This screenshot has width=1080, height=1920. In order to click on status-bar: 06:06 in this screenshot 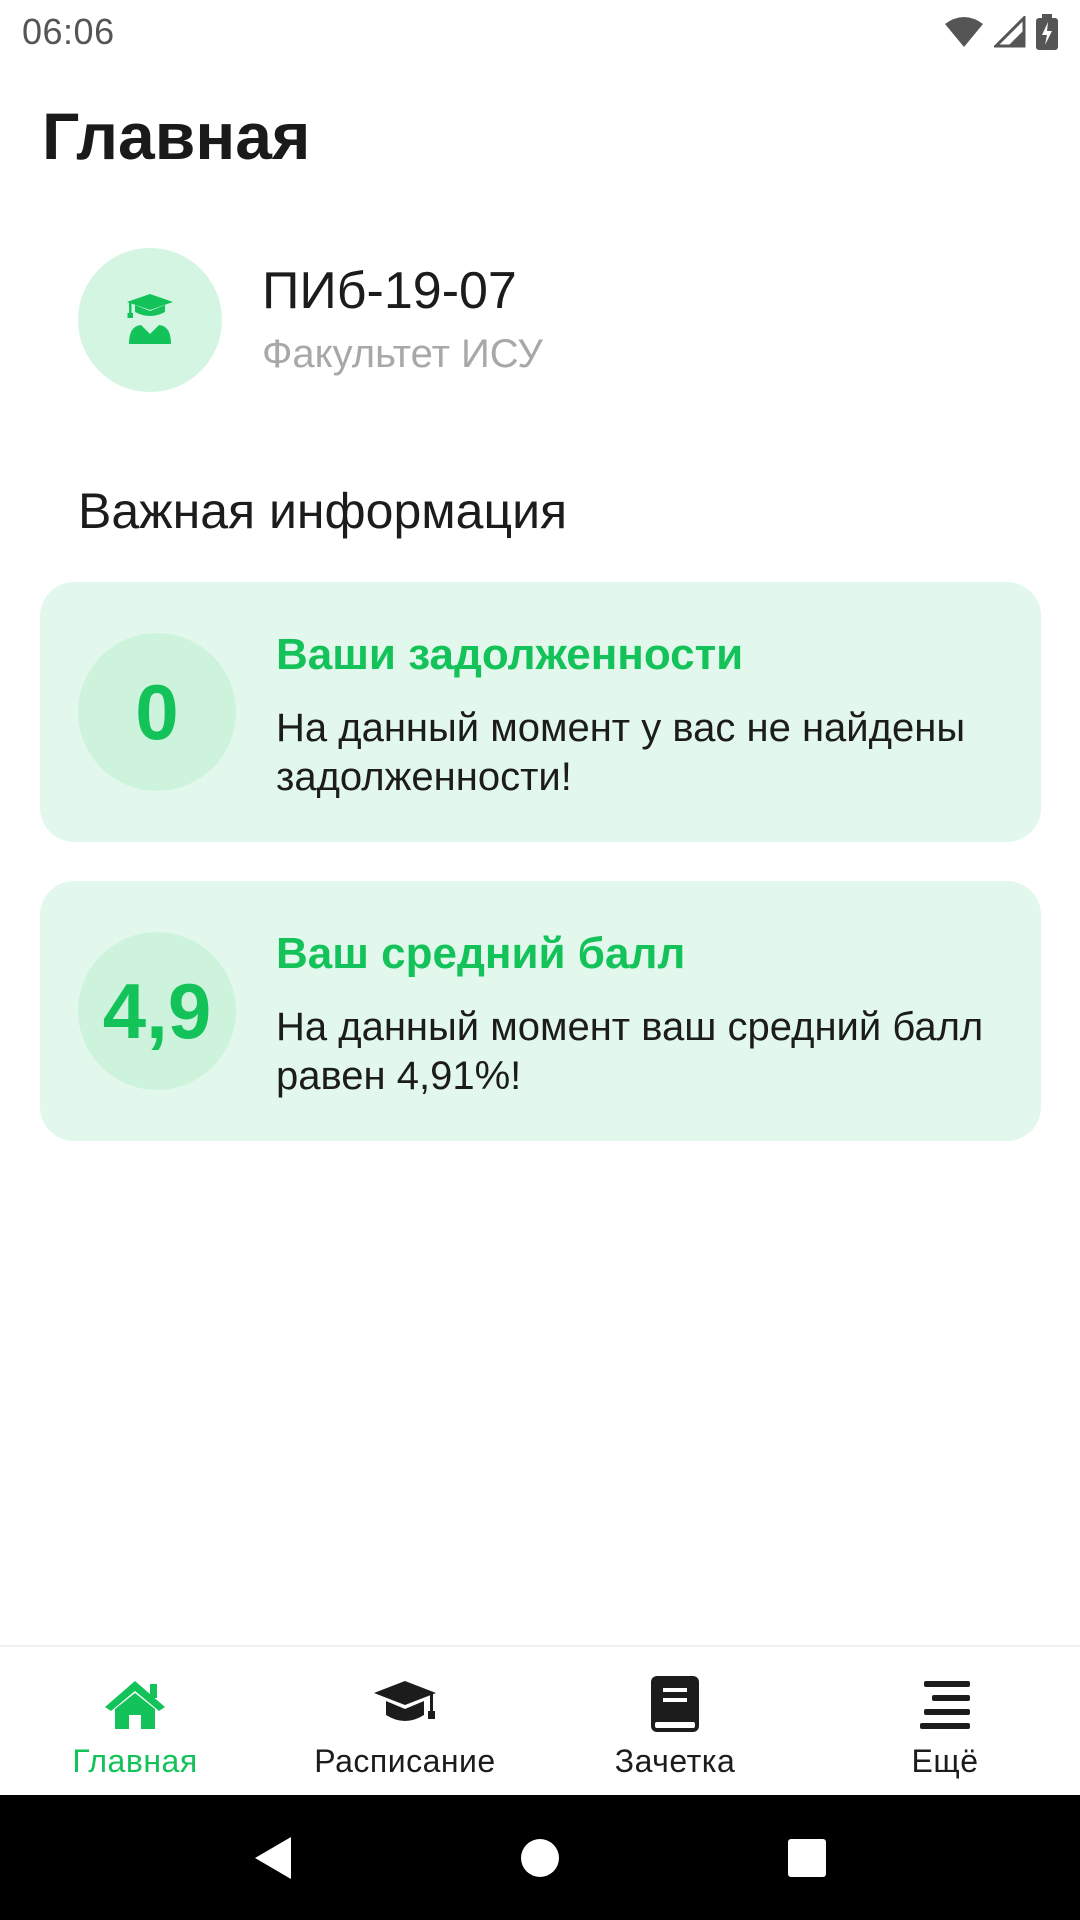, I will do `click(540, 32)`.